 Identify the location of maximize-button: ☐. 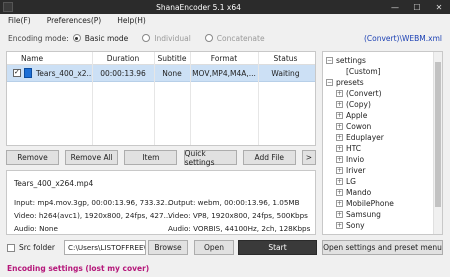
(417, 7).